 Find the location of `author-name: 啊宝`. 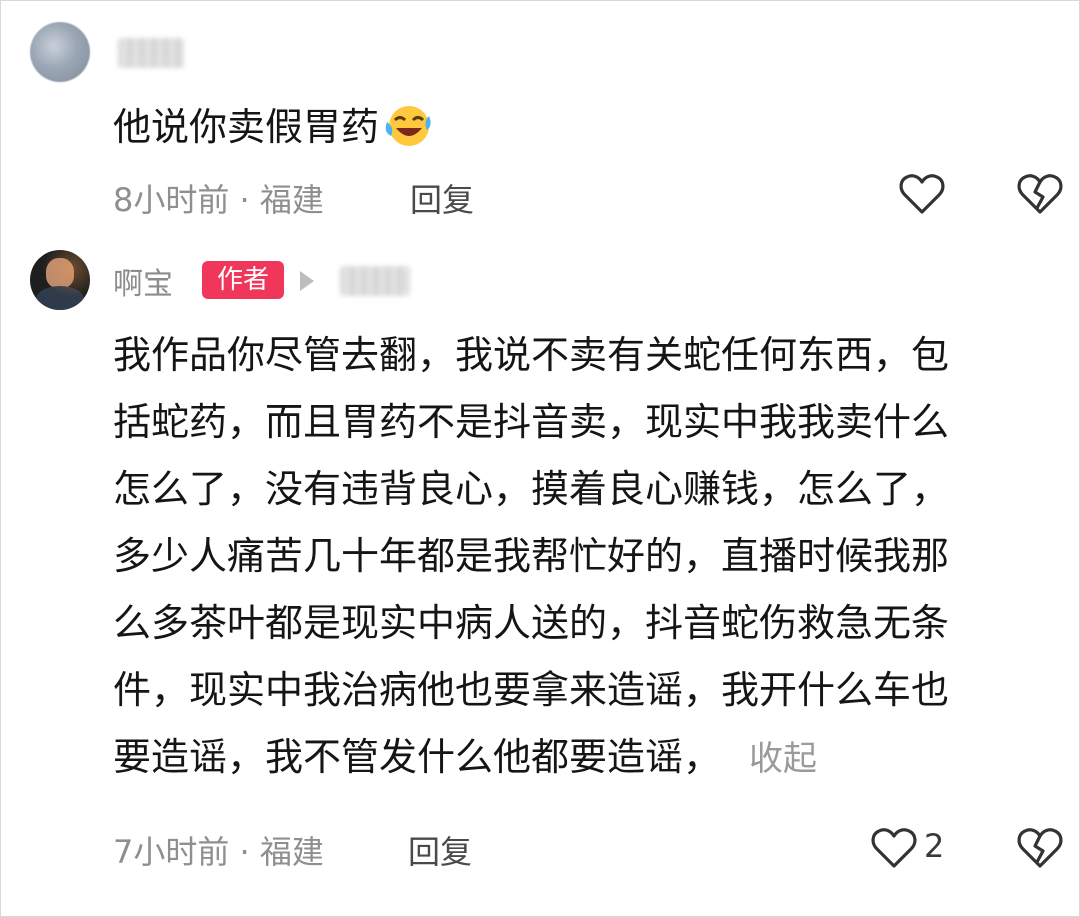

author-name: 啊宝 is located at coordinates (143, 281).